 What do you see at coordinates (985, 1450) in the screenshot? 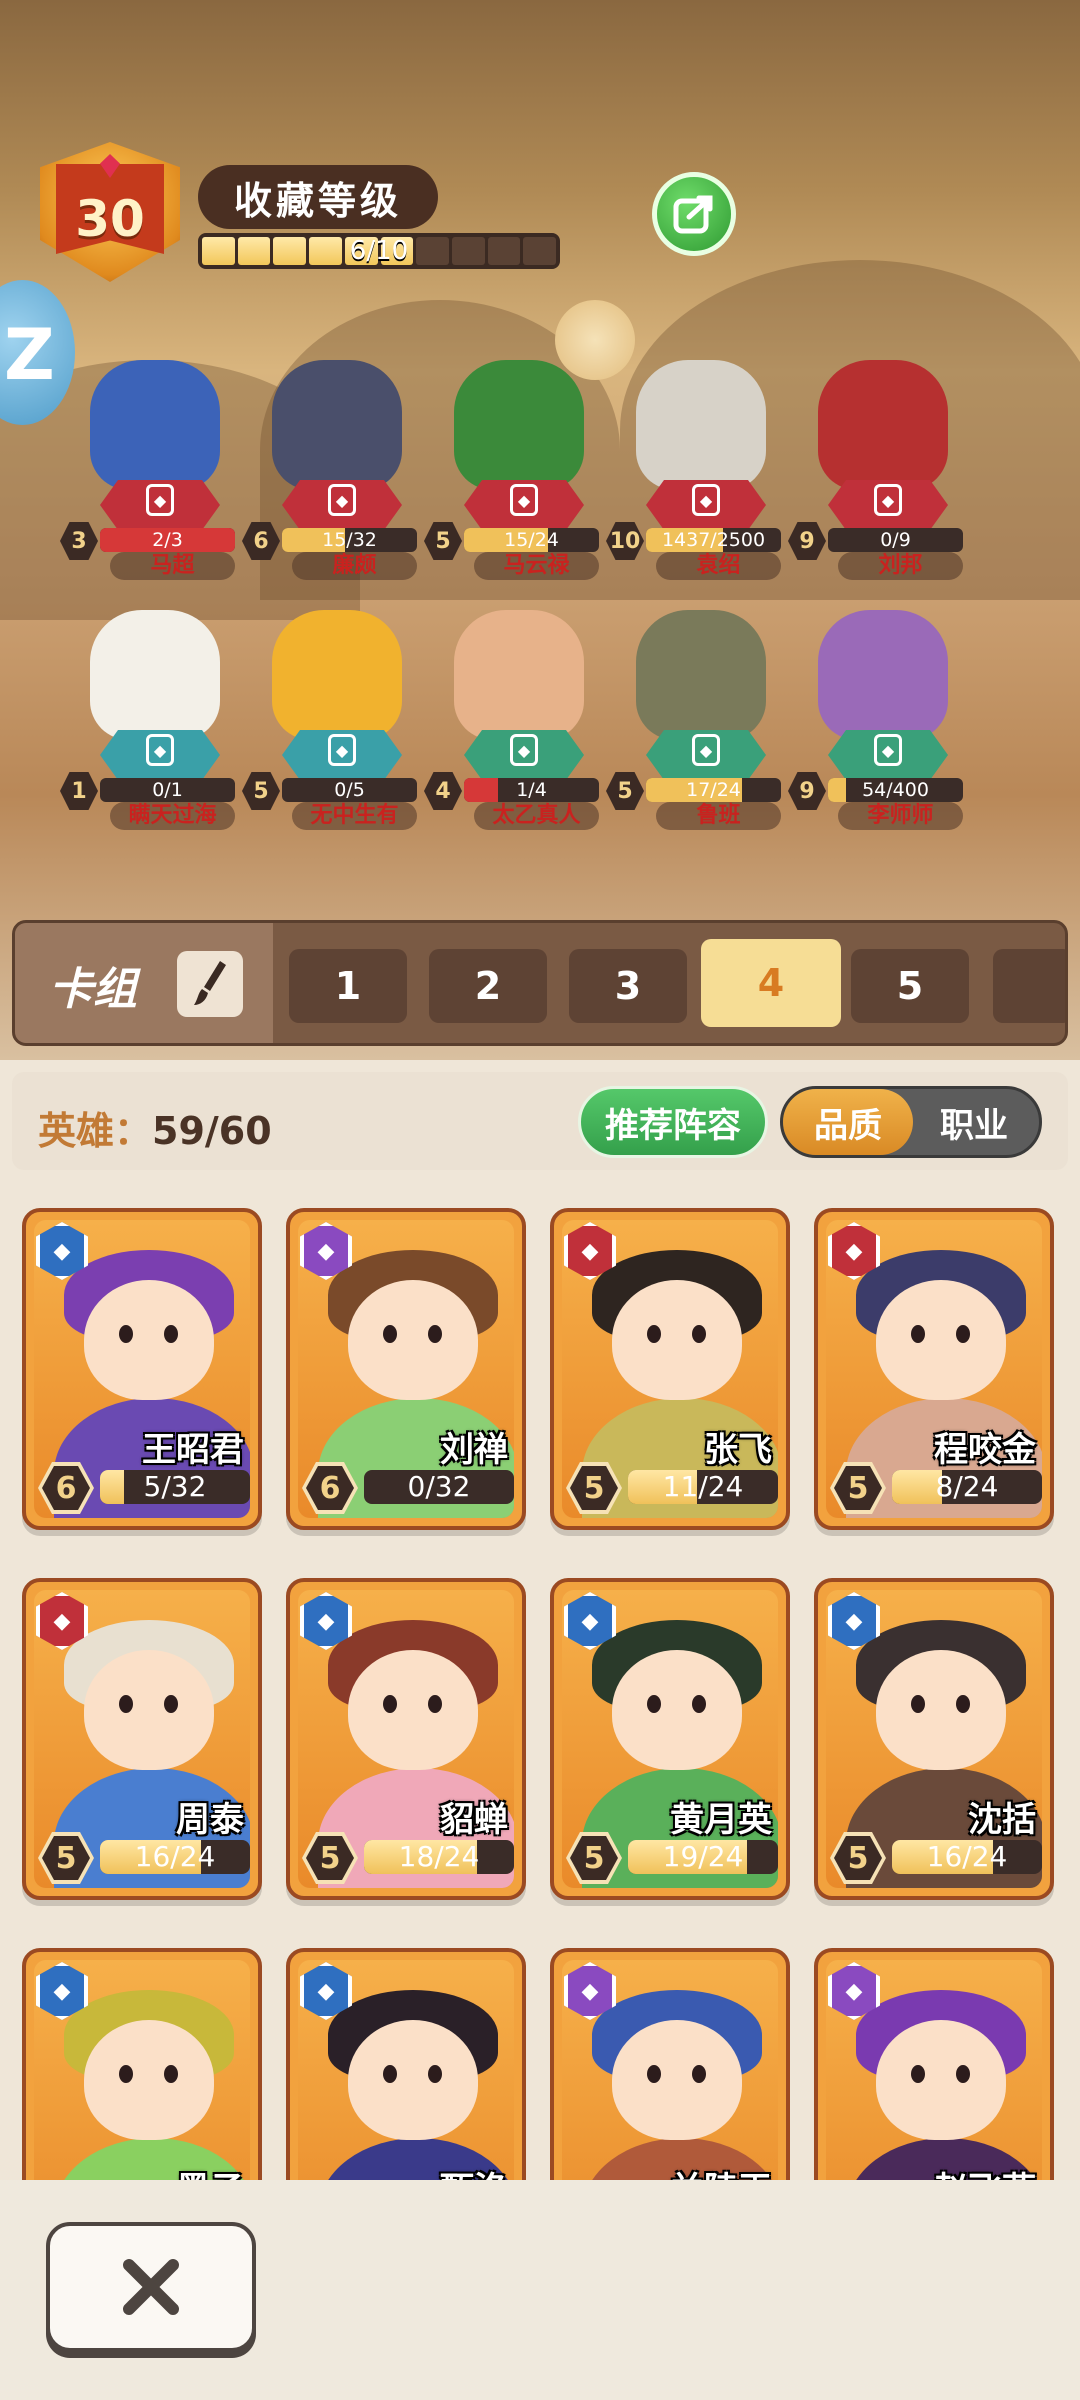
I see `hero-name: 程咬金` at bounding box center [985, 1450].